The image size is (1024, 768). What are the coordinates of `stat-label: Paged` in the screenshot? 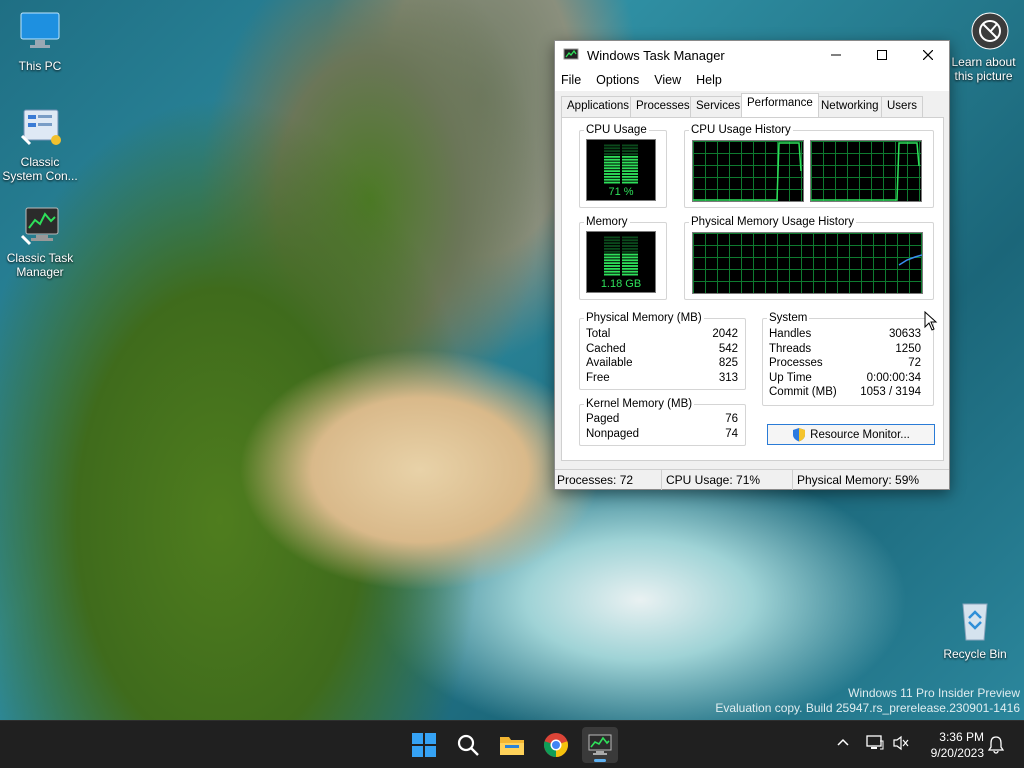 It's located at (603, 419).